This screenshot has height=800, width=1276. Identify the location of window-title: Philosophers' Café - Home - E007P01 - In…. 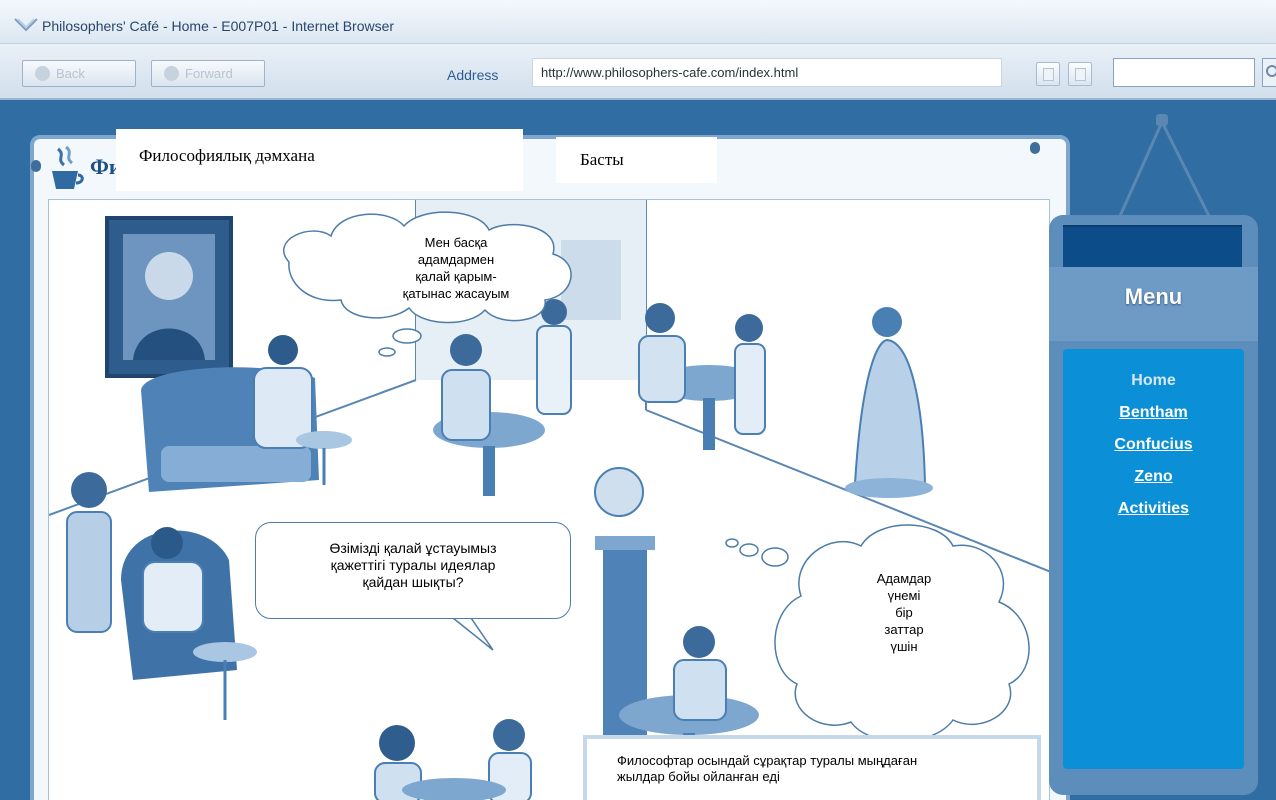
(218, 26).